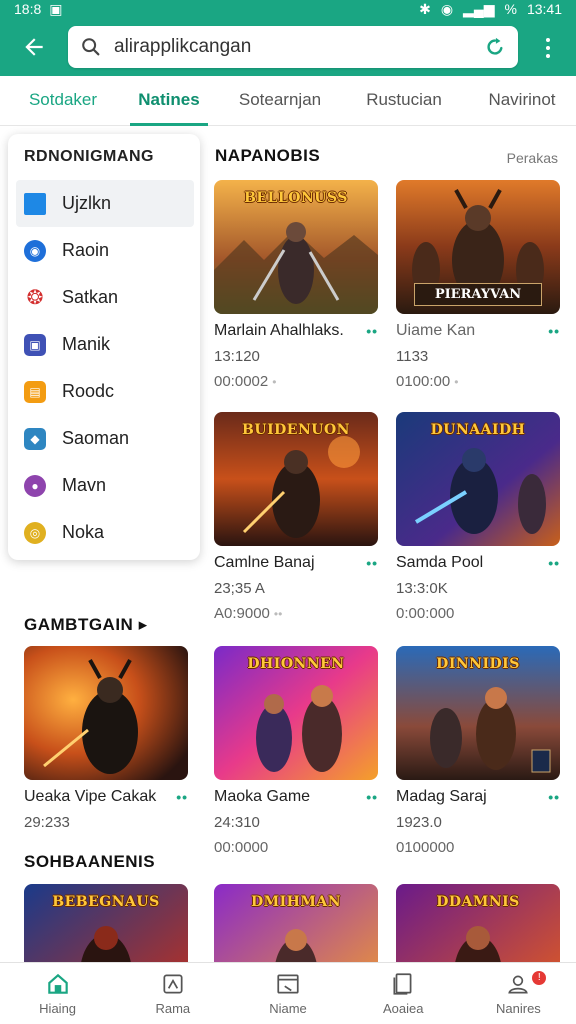 The width and height of the screenshot is (576, 1024). I want to click on app-card: DMIHMAN, so click(296, 923).